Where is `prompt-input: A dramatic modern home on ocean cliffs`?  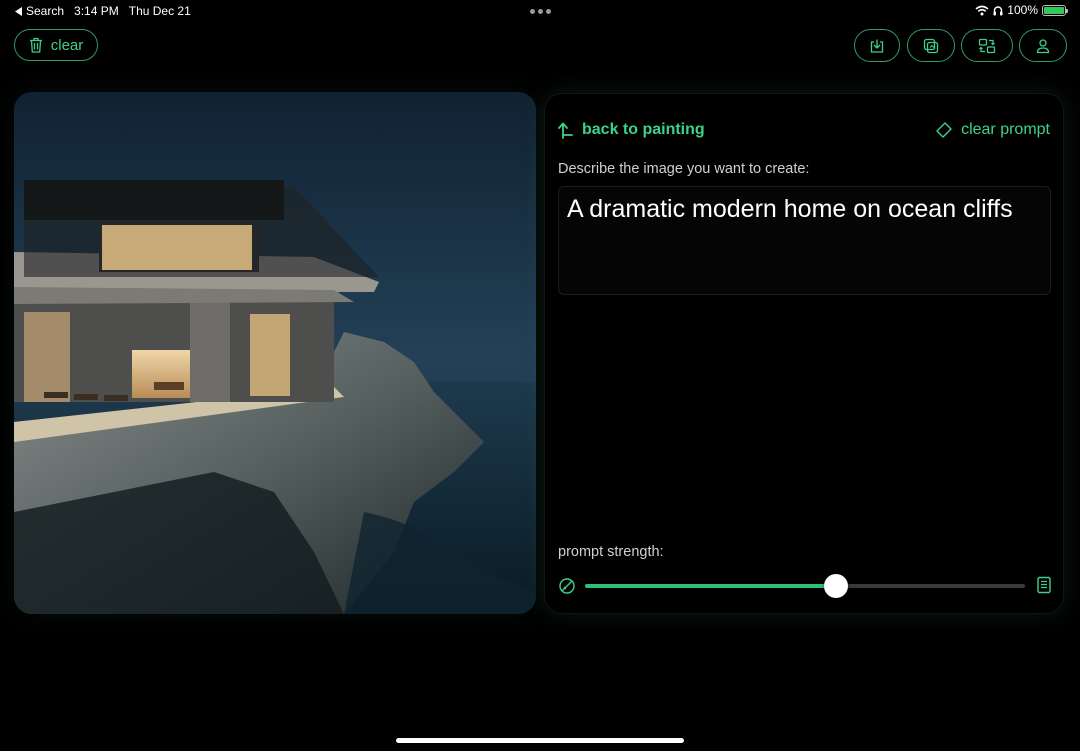
prompt-input: A dramatic modern home on ocean cliffs is located at coordinates (804, 240).